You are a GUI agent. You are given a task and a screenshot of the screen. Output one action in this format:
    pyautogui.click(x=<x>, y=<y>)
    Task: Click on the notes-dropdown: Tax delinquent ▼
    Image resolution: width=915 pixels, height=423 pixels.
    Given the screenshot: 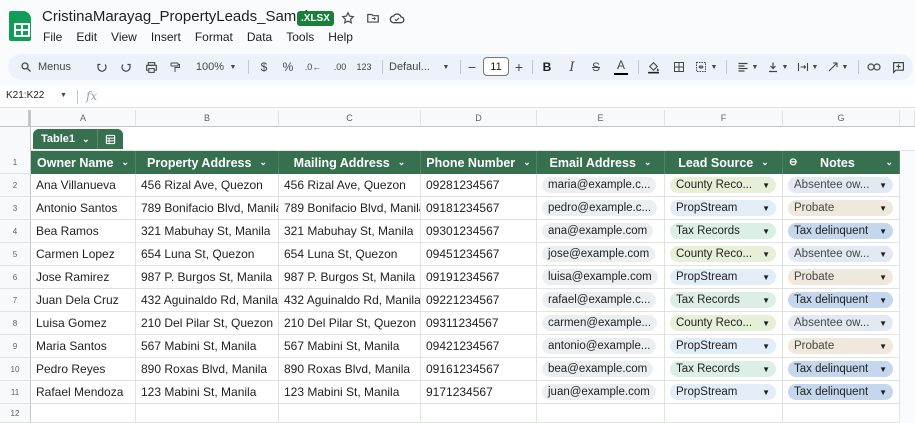 What is the action you would take?
    pyautogui.click(x=840, y=300)
    